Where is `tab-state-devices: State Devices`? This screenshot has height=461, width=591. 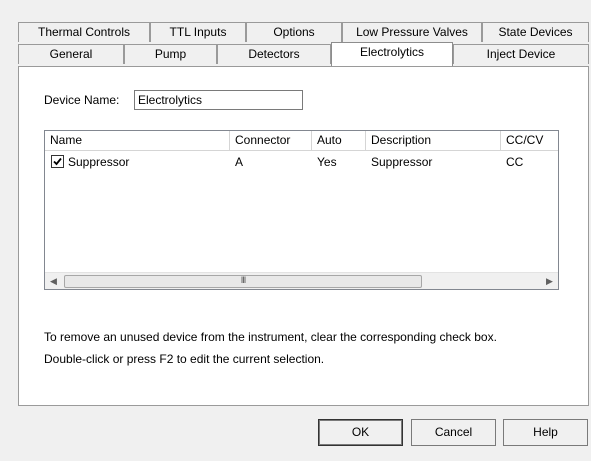
tab-state-devices: State Devices is located at coordinates (535, 32).